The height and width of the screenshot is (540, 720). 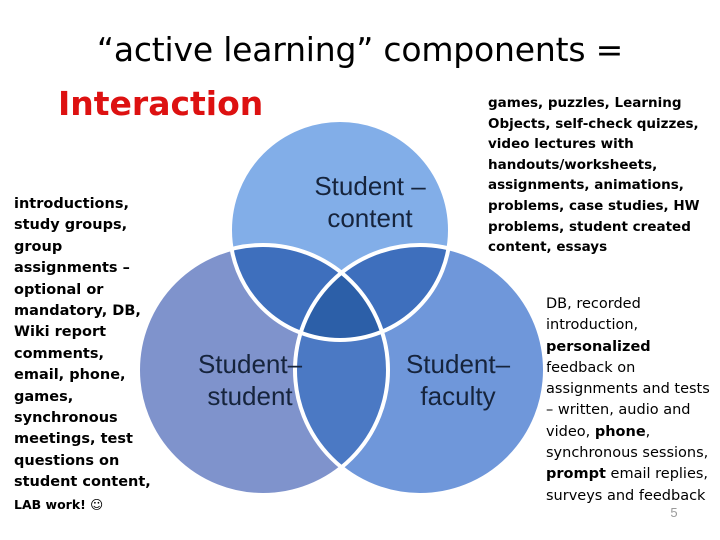 What do you see at coordinates (161, 103) in the screenshot?
I see `slide-title-accent: Interaction` at bounding box center [161, 103].